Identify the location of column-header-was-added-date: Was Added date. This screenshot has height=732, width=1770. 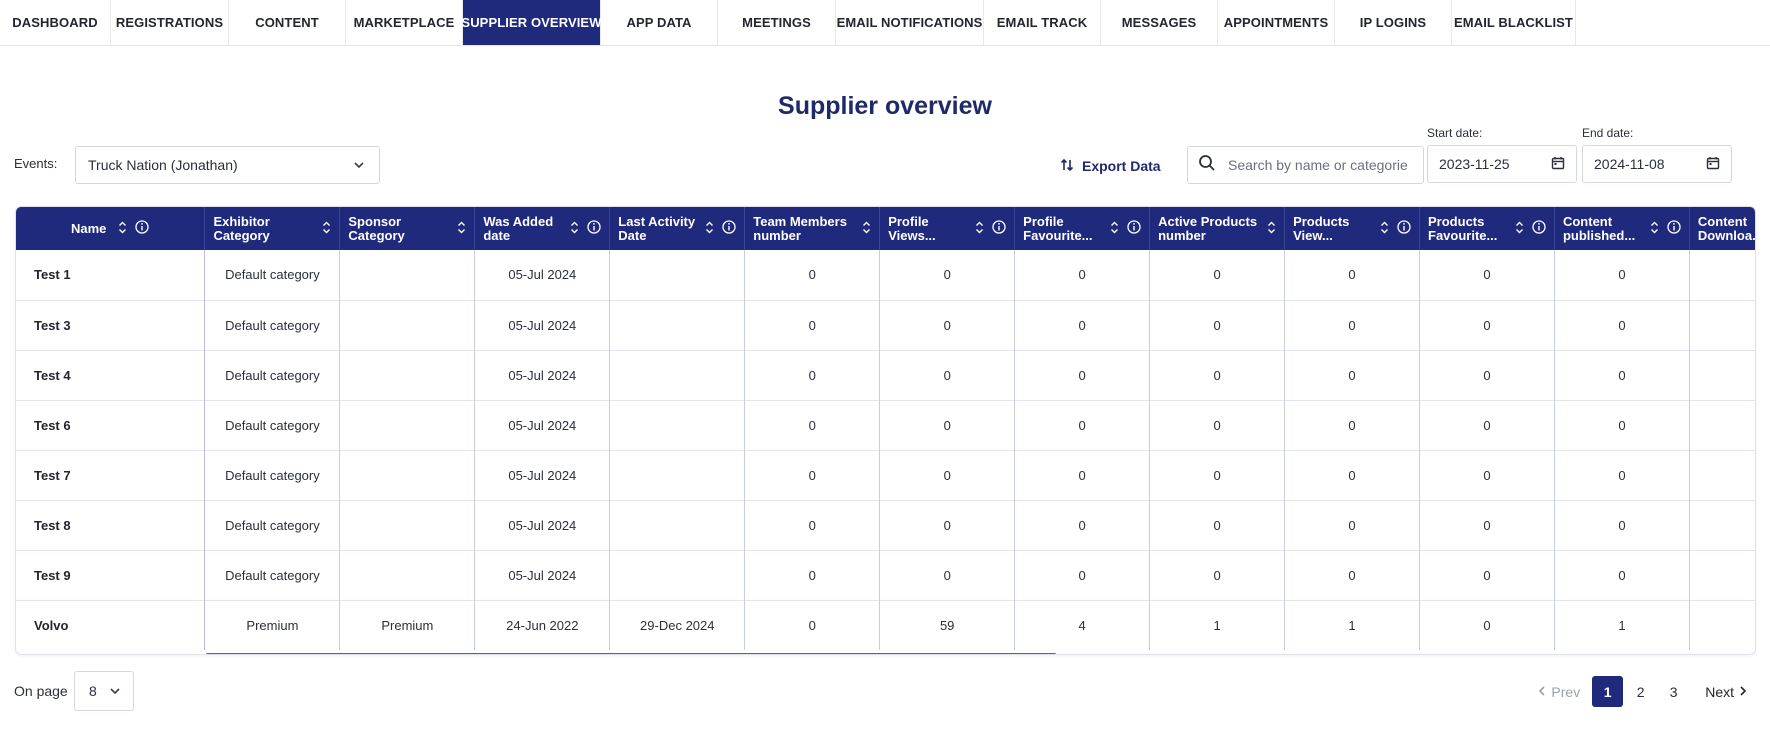
(542, 228).